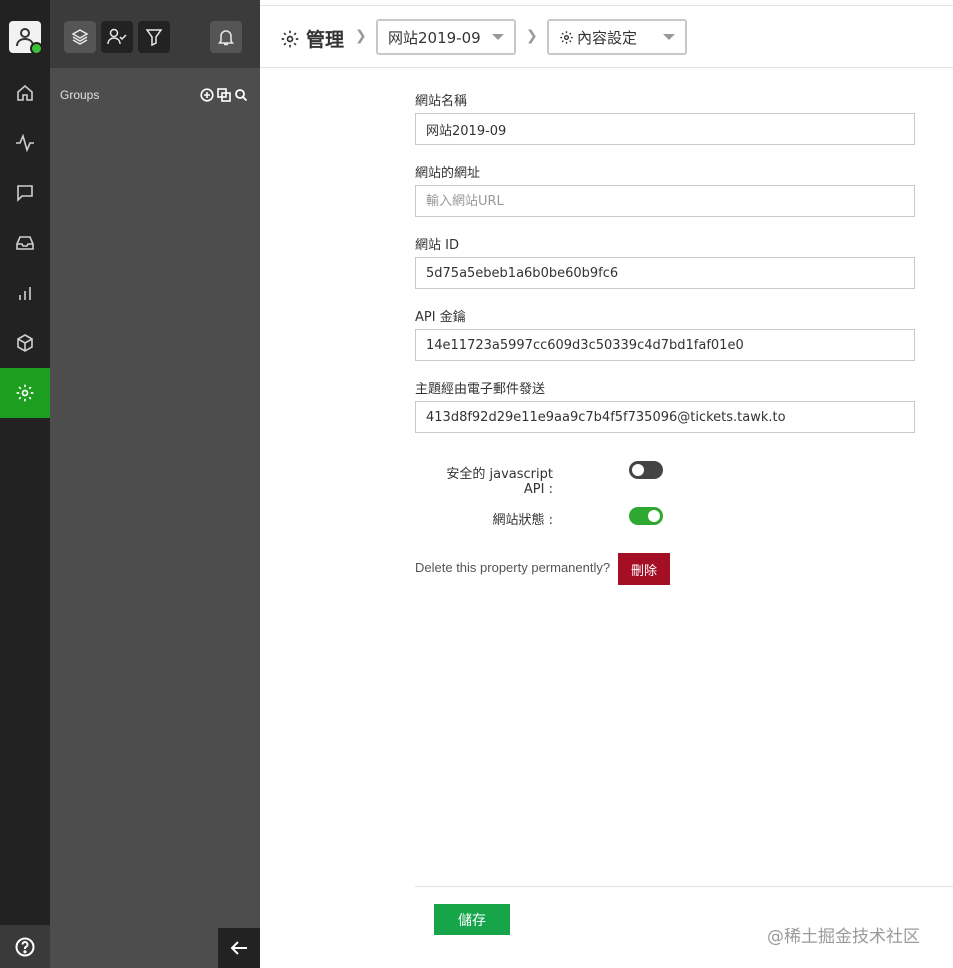 The image size is (953, 968). I want to click on activity-icon, so click(25, 143).